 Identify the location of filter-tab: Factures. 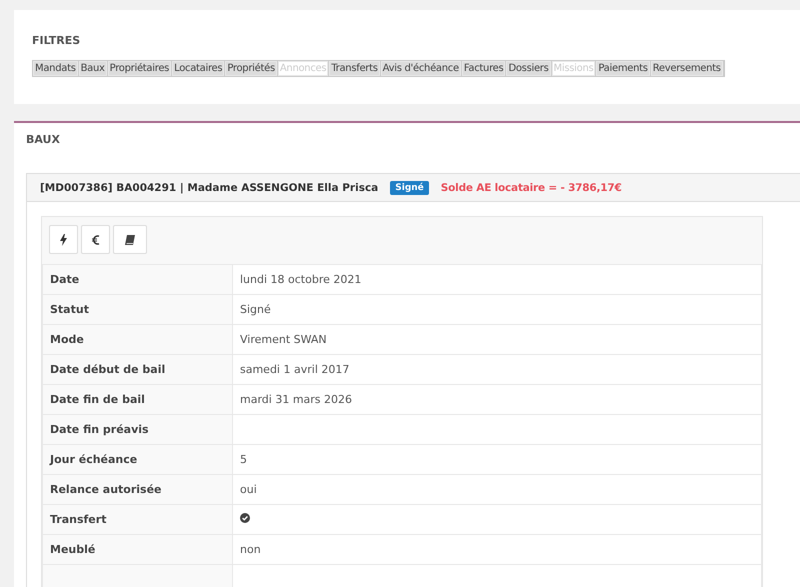
(484, 68).